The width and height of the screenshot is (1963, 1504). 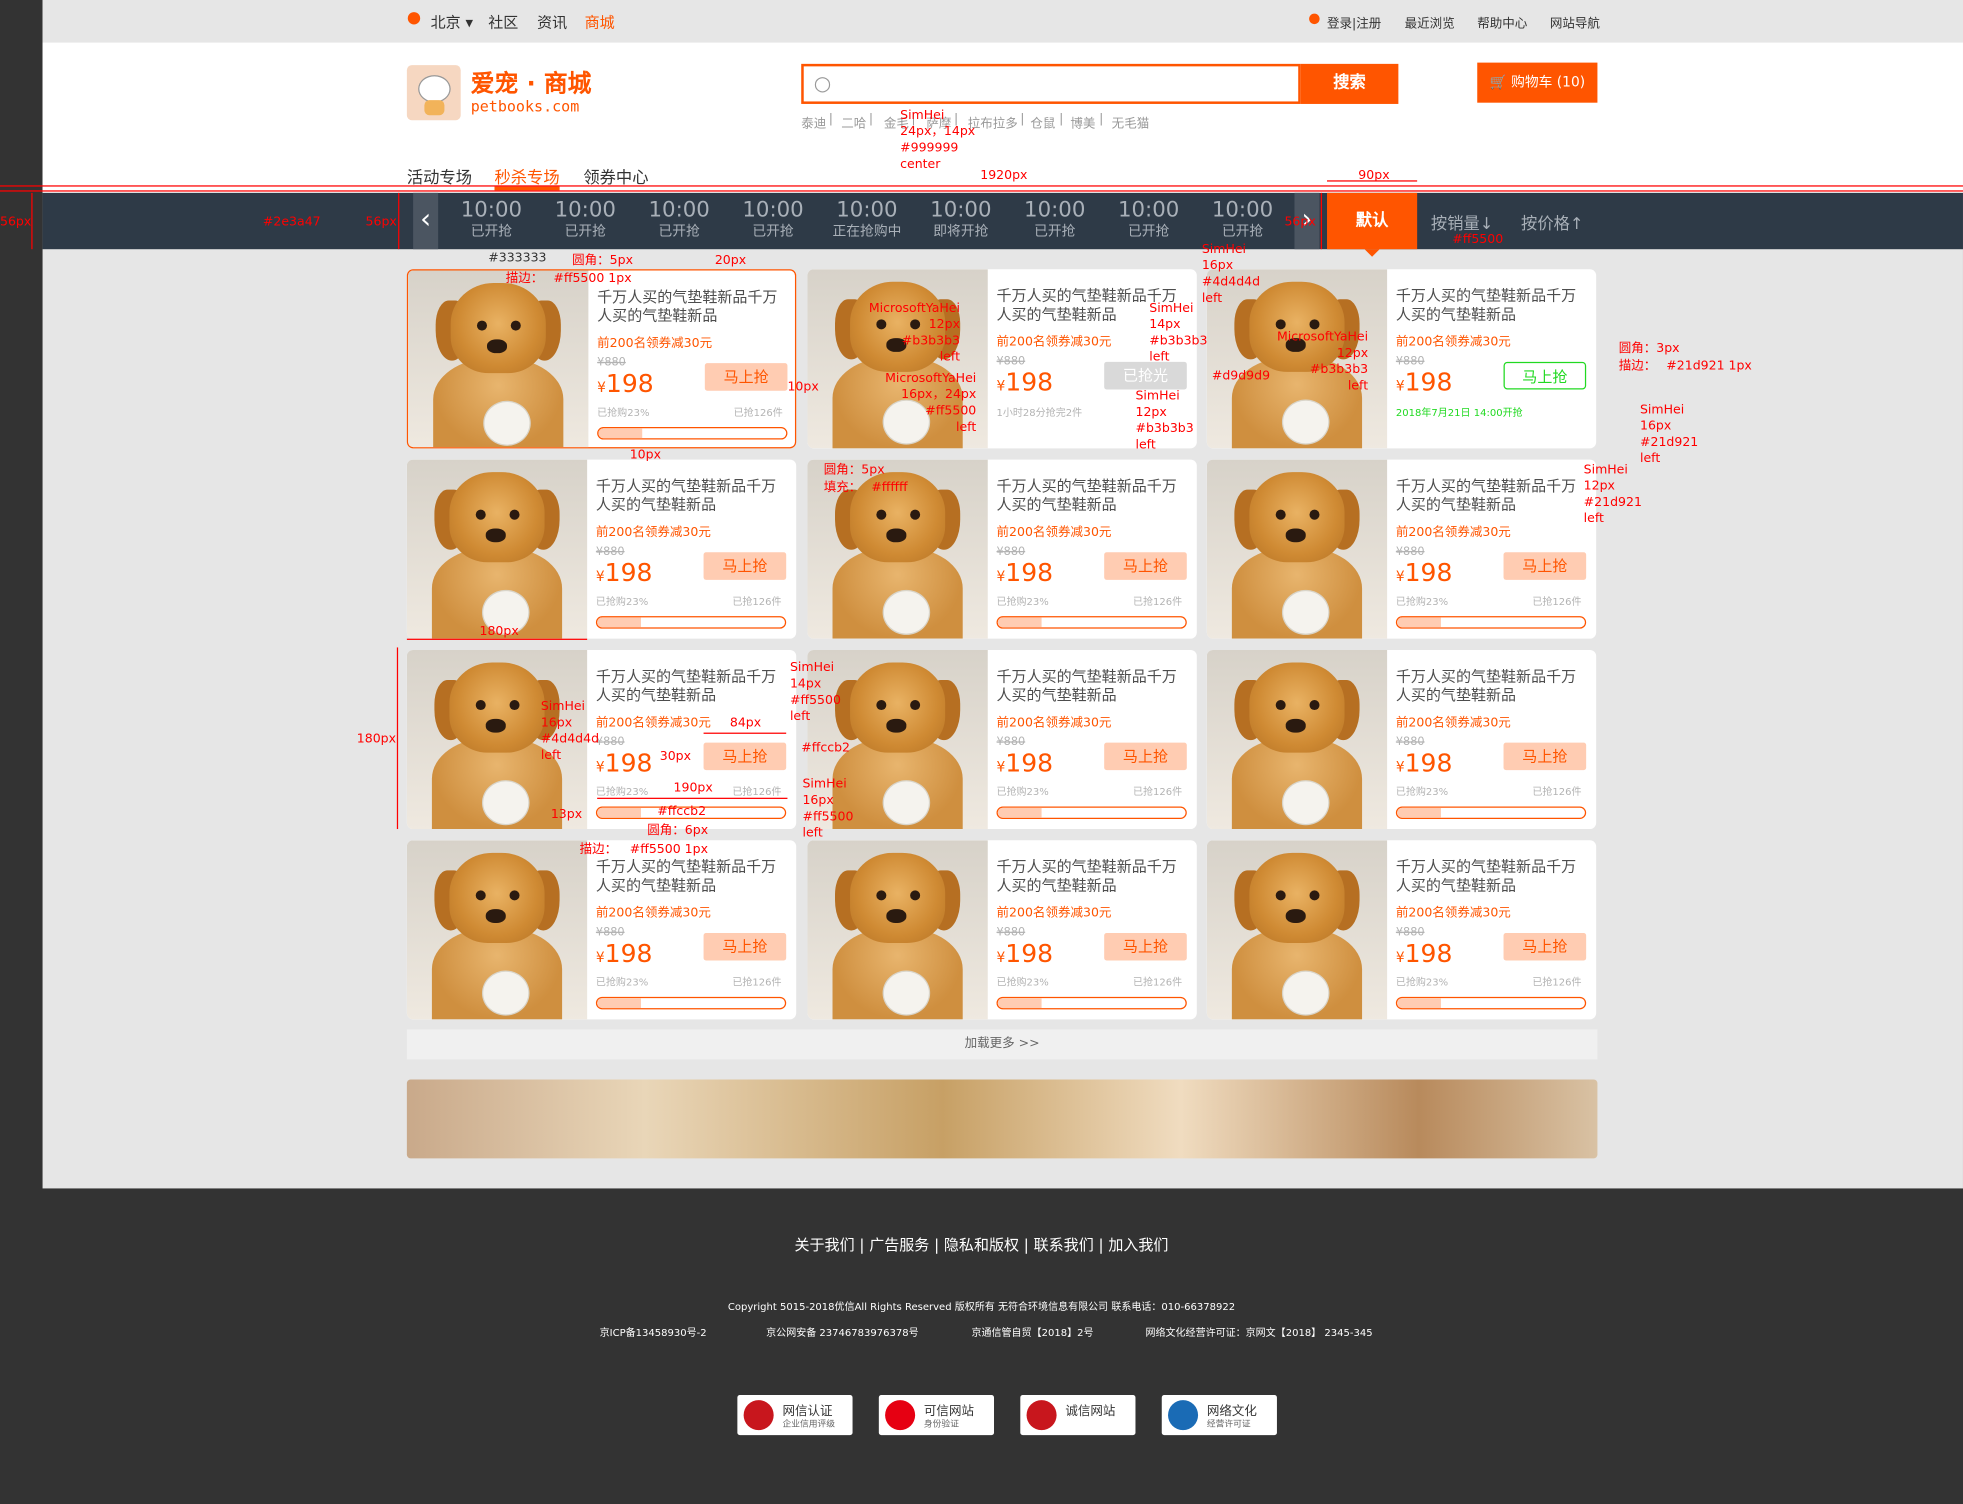 I want to click on logo-title: 爱宠 · 商城, so click(x=531, y=82).